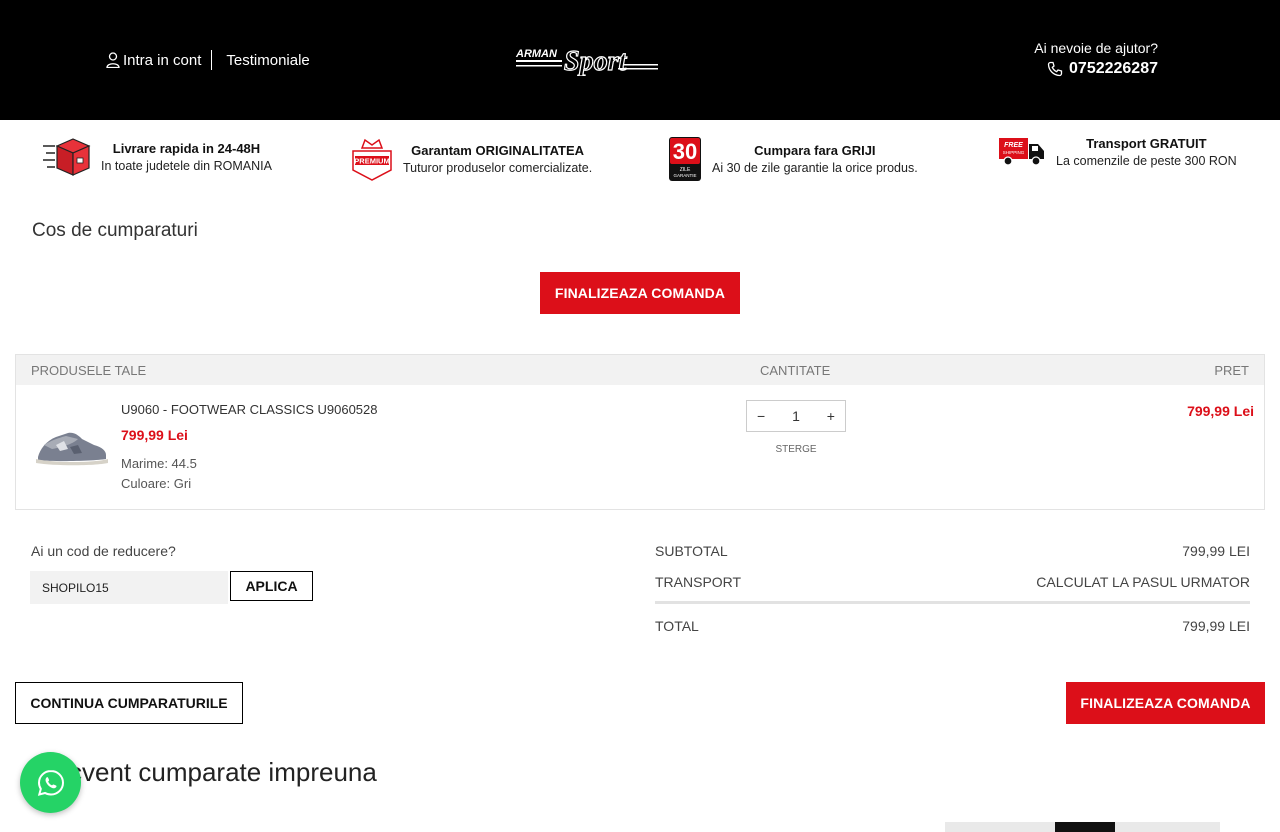 Image resolution: width=1280 pixels, height=832 pixels. Describe the element at coordinates (1143, 582) in the screenshot. I see `transport-value: CALCULAT LA PASUL URMATOR` at that location.